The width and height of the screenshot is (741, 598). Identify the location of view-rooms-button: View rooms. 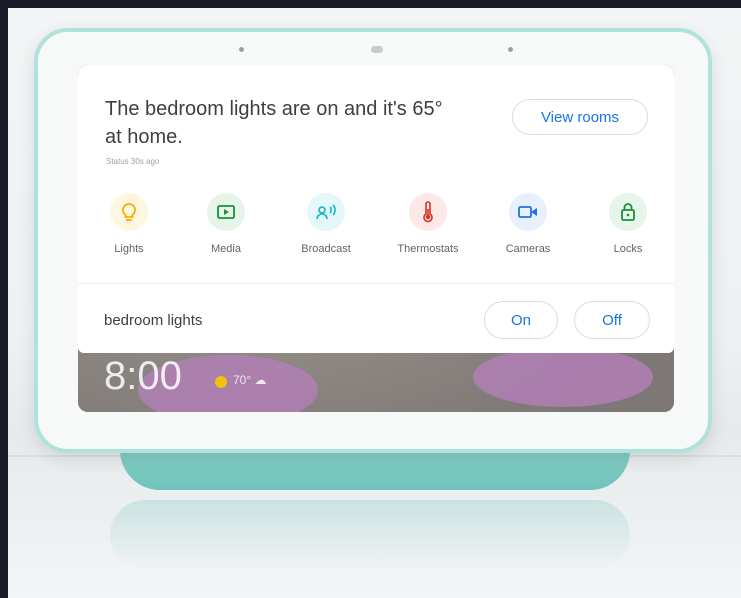
(580, 117).